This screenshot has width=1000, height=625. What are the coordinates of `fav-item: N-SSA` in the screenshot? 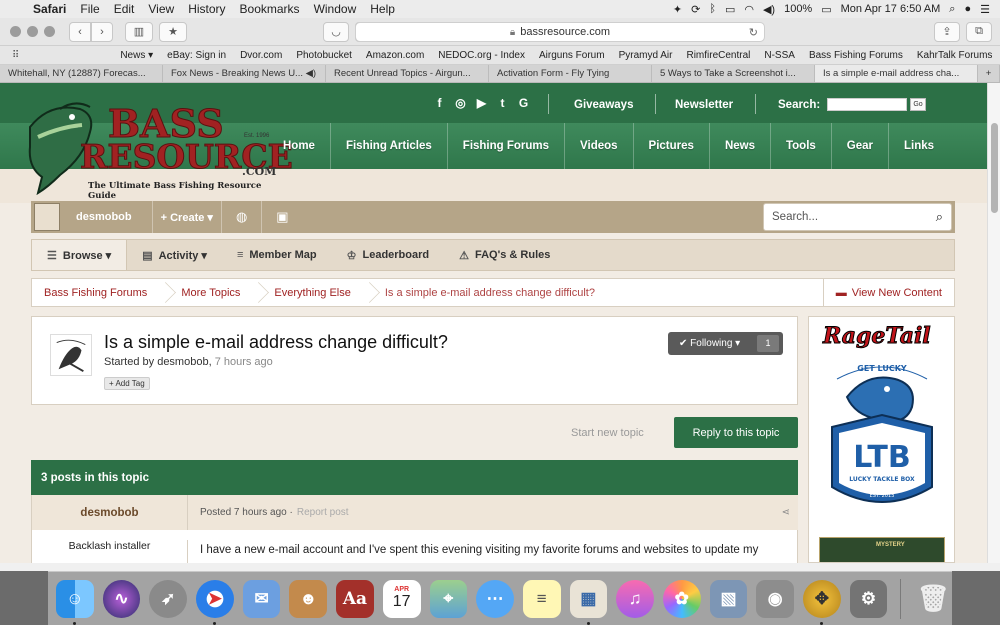 It's located at (779, 55).